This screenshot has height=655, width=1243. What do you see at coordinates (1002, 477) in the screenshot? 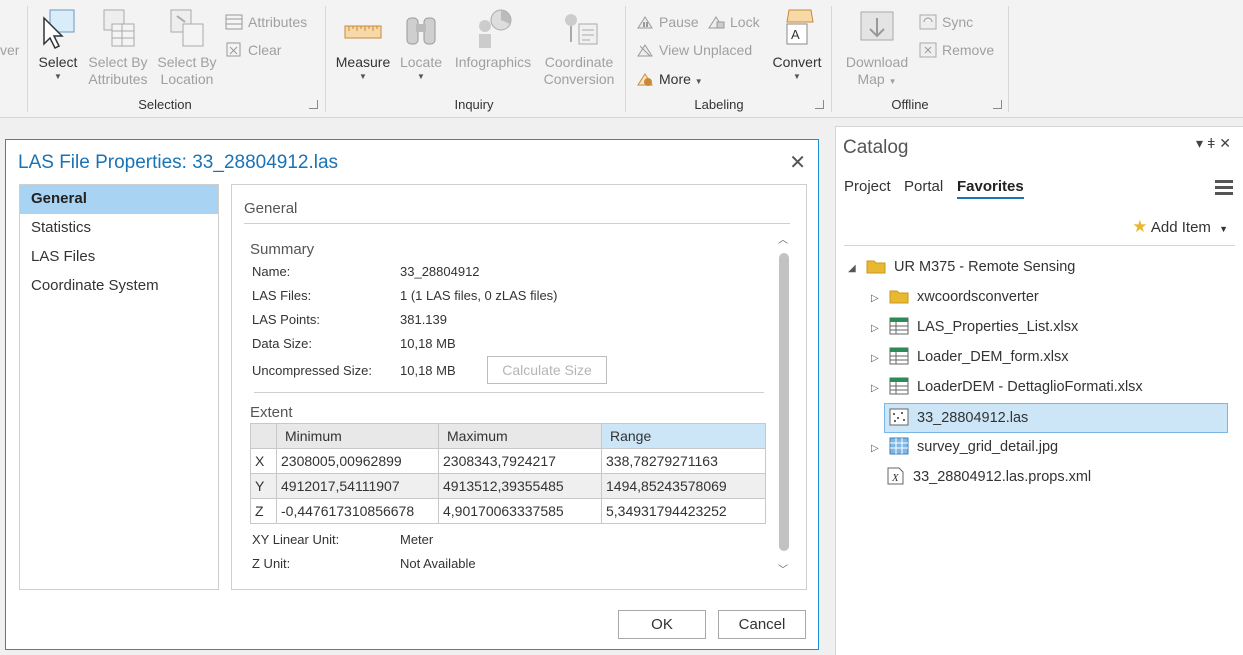
I see `tree-item-label: 33_28804912.las.props.xml` at bounding box center [1002, 477].